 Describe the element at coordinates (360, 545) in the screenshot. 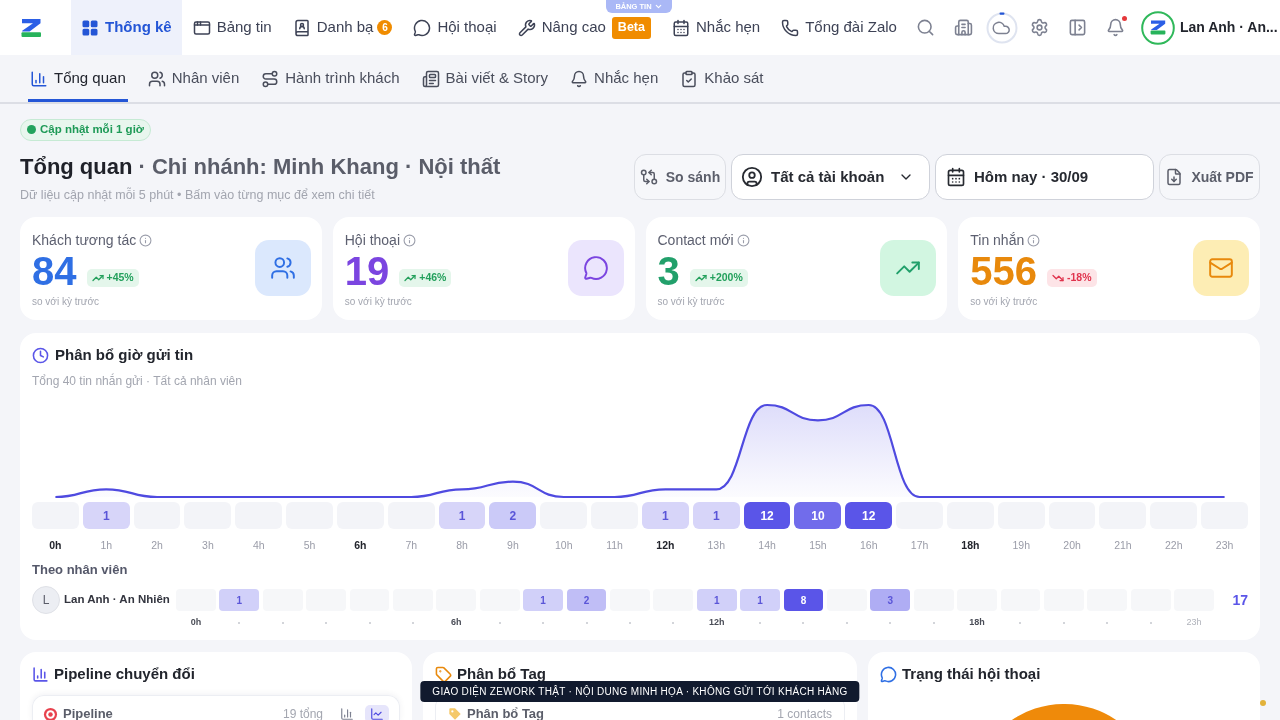

I see `hour-label: 6h` at that location.